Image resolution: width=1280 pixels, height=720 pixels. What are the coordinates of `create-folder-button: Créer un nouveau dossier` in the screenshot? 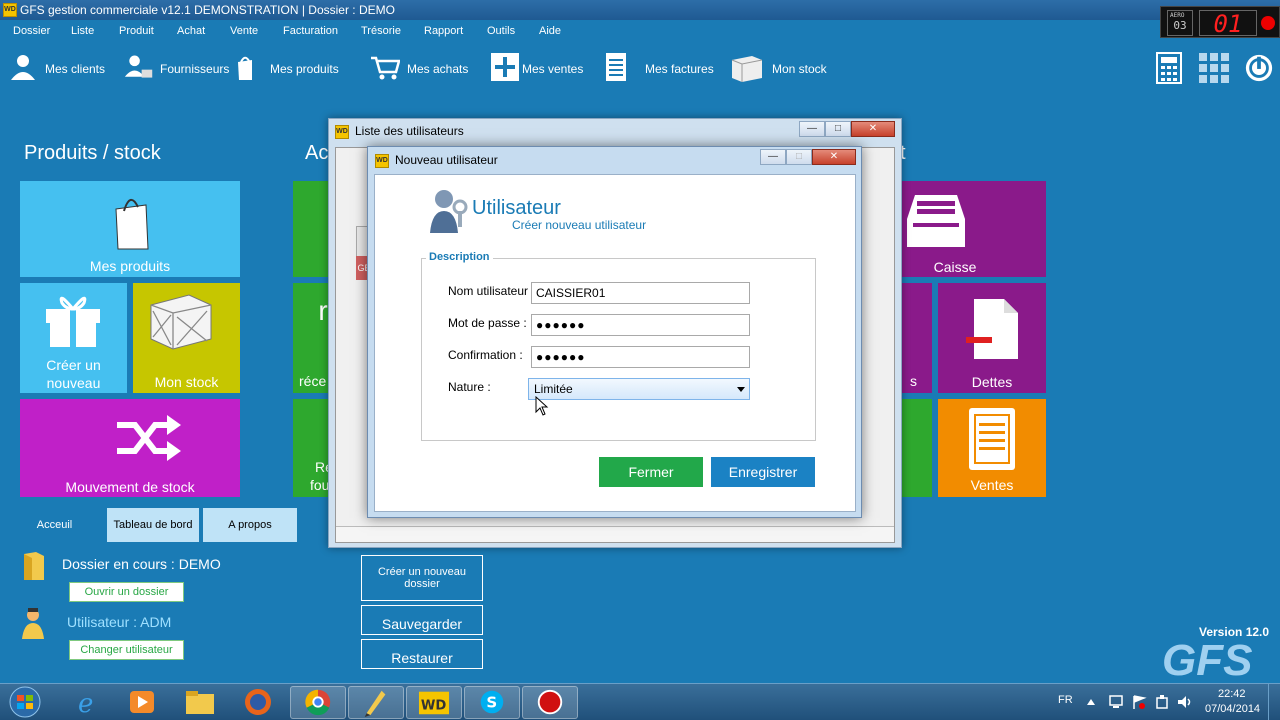 It's located at (422, 578).